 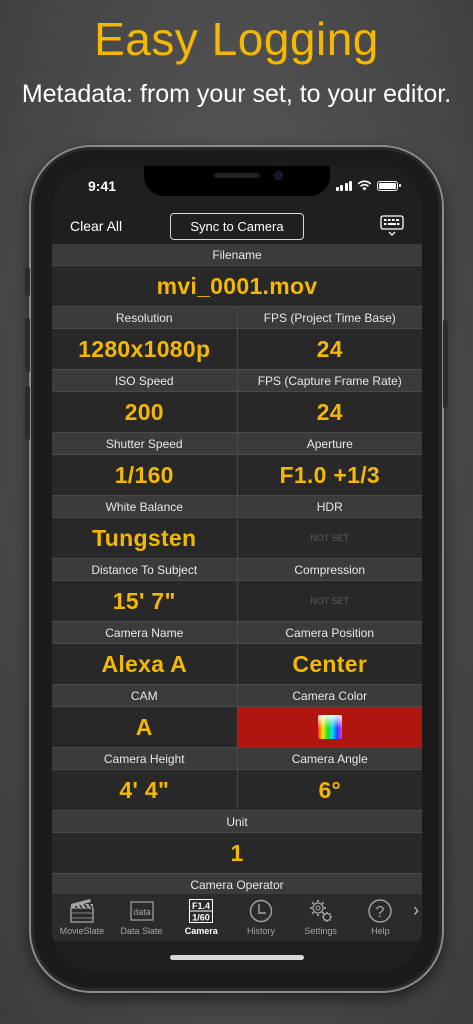 I want to click on camera-angle-value: 6°, so click(x=330, y=789).